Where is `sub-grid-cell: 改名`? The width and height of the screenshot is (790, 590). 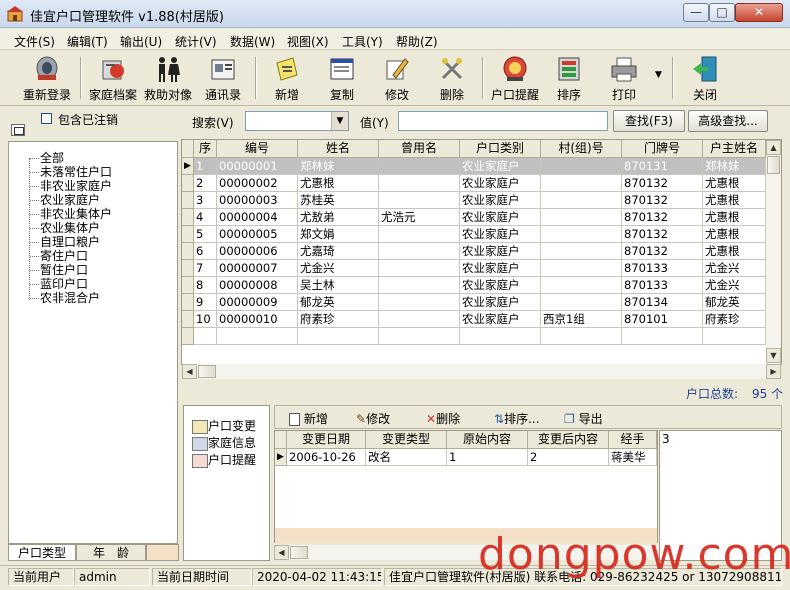
sub-grid-cell: 改名 is located at coordinates (406, 457).